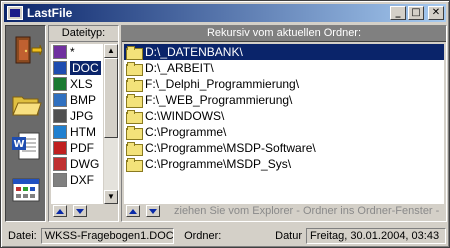 This screenshot has height=248, width=450. I want to click on folder-list-item: C:\Programme\MSDP-Software\, so click(284, 148).